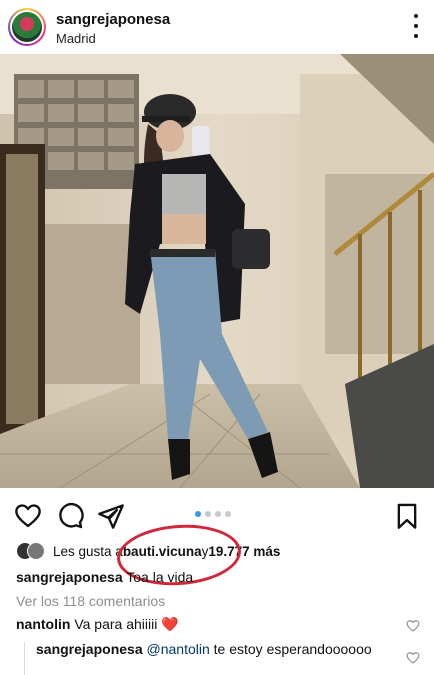  What do you see at coordinates (76, 38) in the screenshot?
I see `post-location: Madrid` at bounding box center [76, 38].